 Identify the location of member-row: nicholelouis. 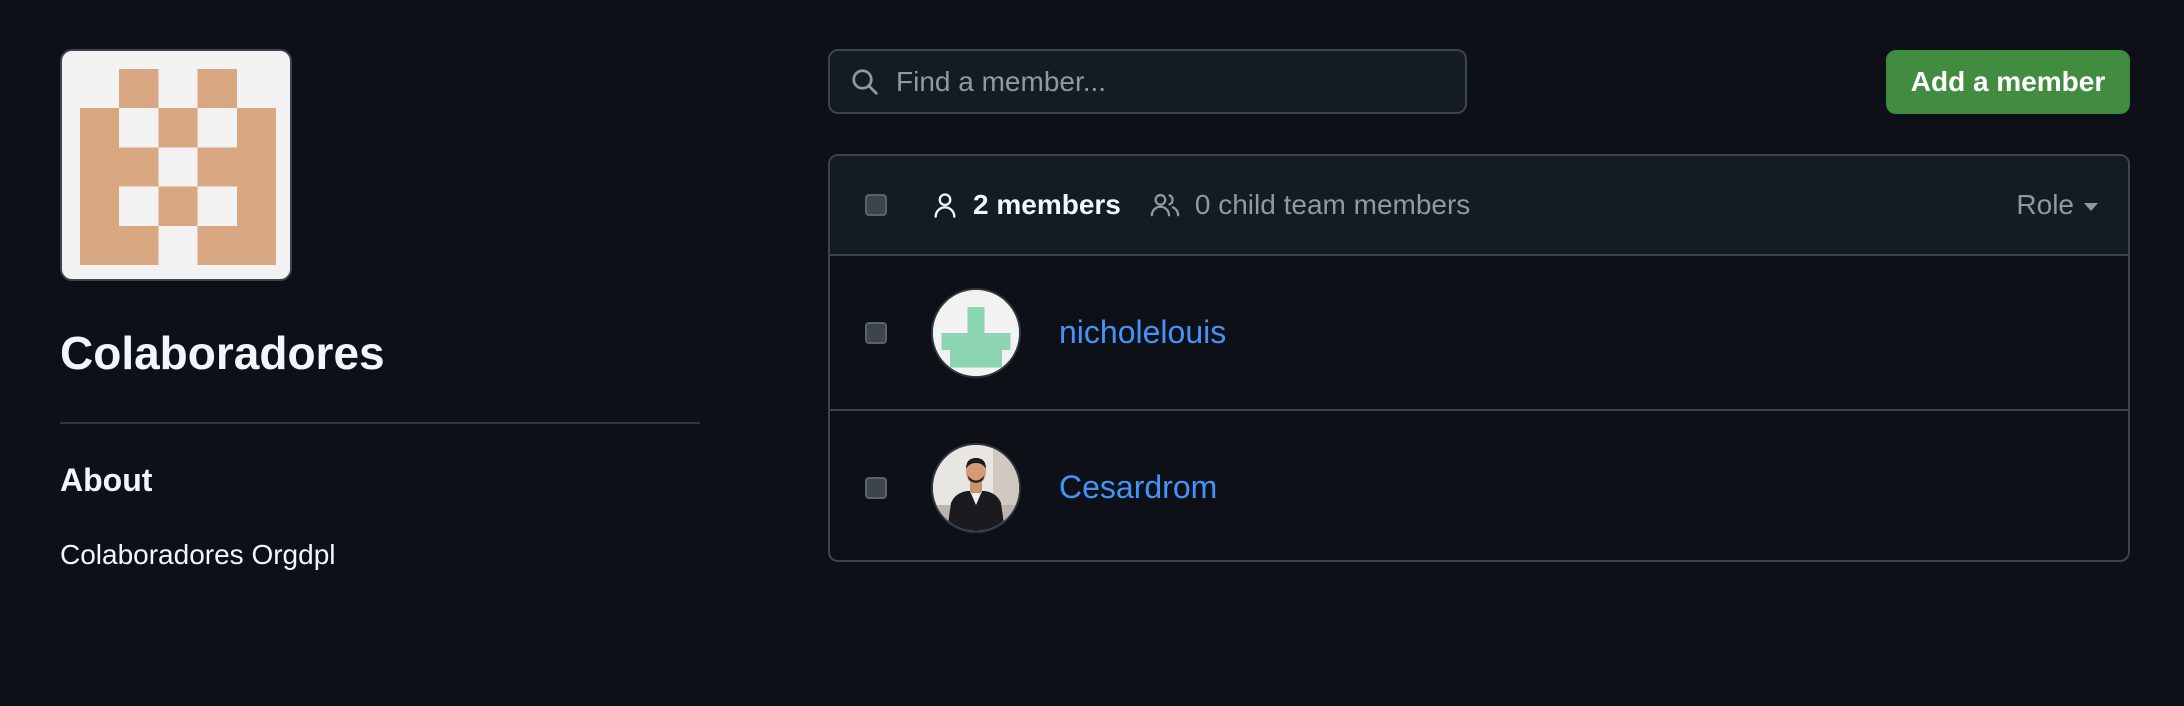
(1479, 332).